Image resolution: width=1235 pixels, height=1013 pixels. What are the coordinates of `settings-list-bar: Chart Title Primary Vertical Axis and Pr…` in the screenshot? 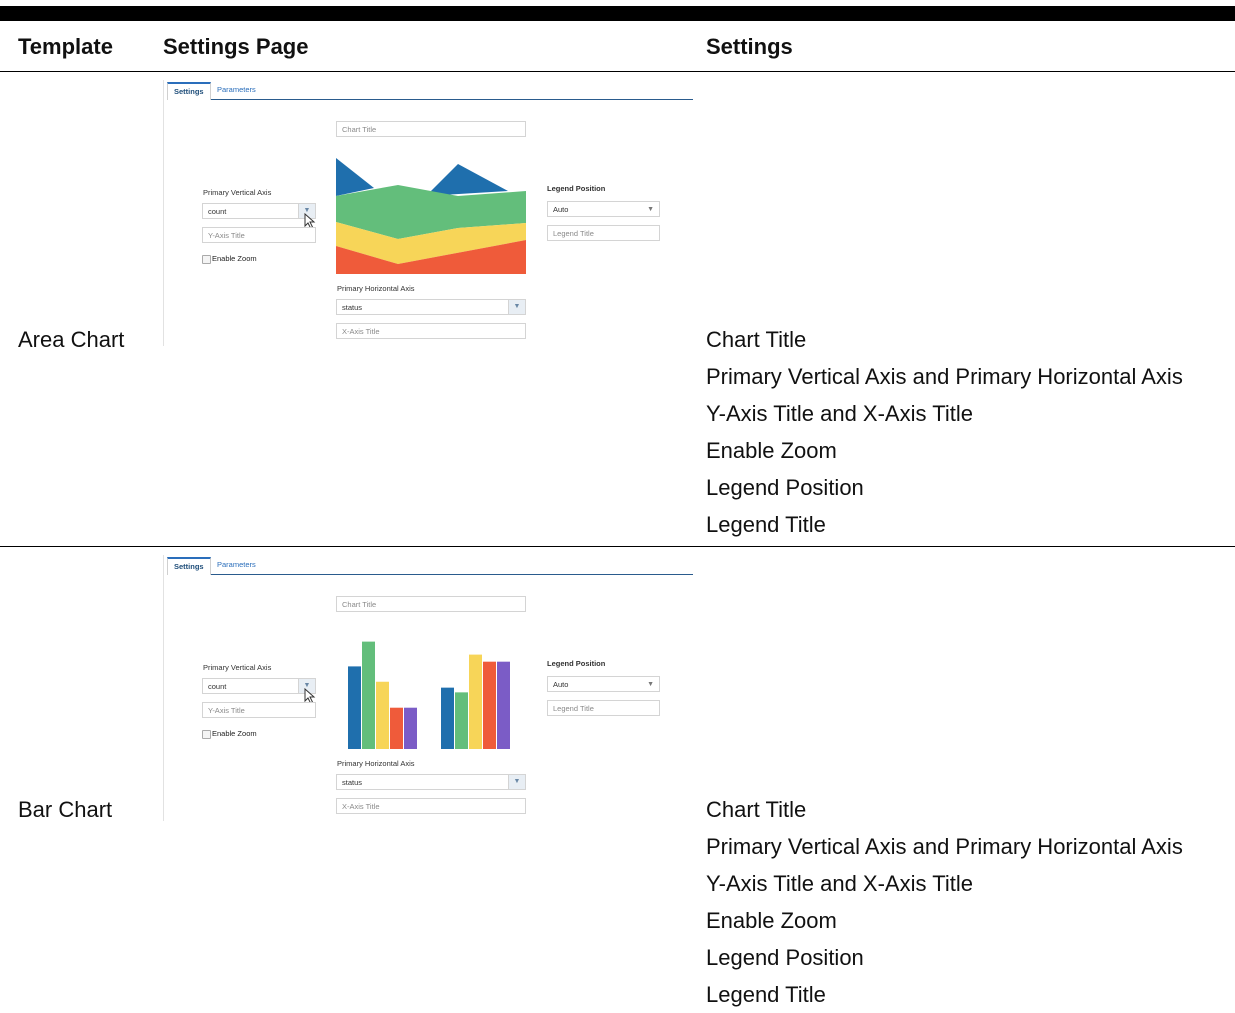 It's located at (944, 902).